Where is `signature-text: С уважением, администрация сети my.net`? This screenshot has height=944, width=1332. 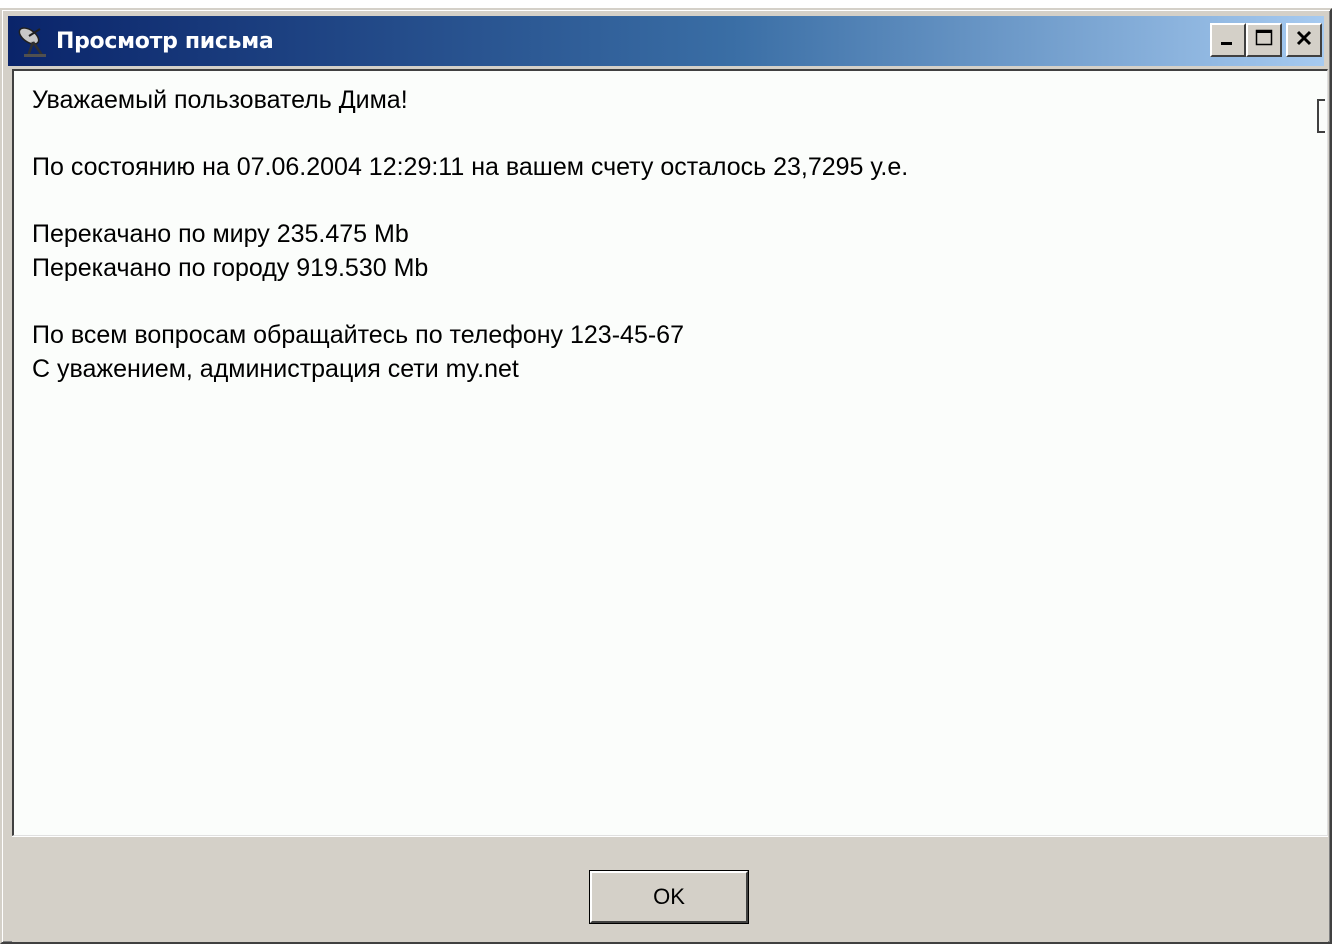
signature-text: С уважением, администрация сети my.net is located at coordinates (275, 369).